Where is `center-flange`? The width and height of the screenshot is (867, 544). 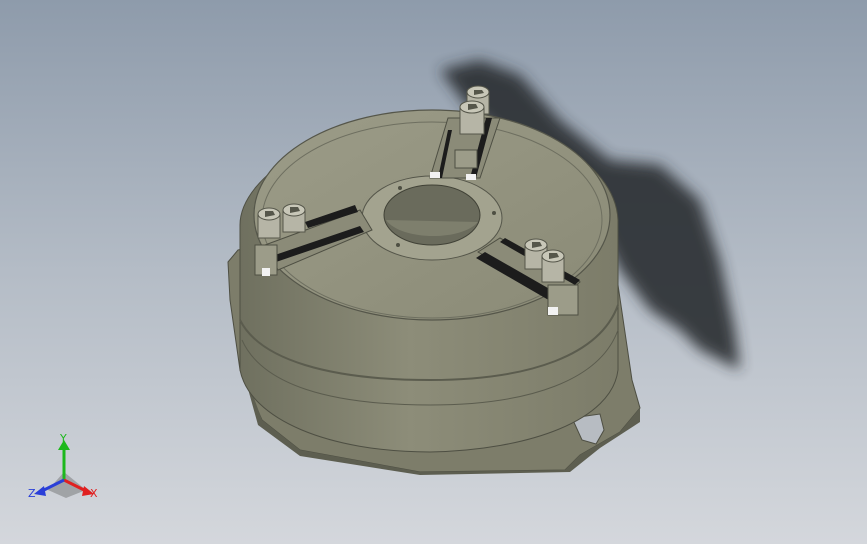 center-flange is located at coordinates (432, 218).